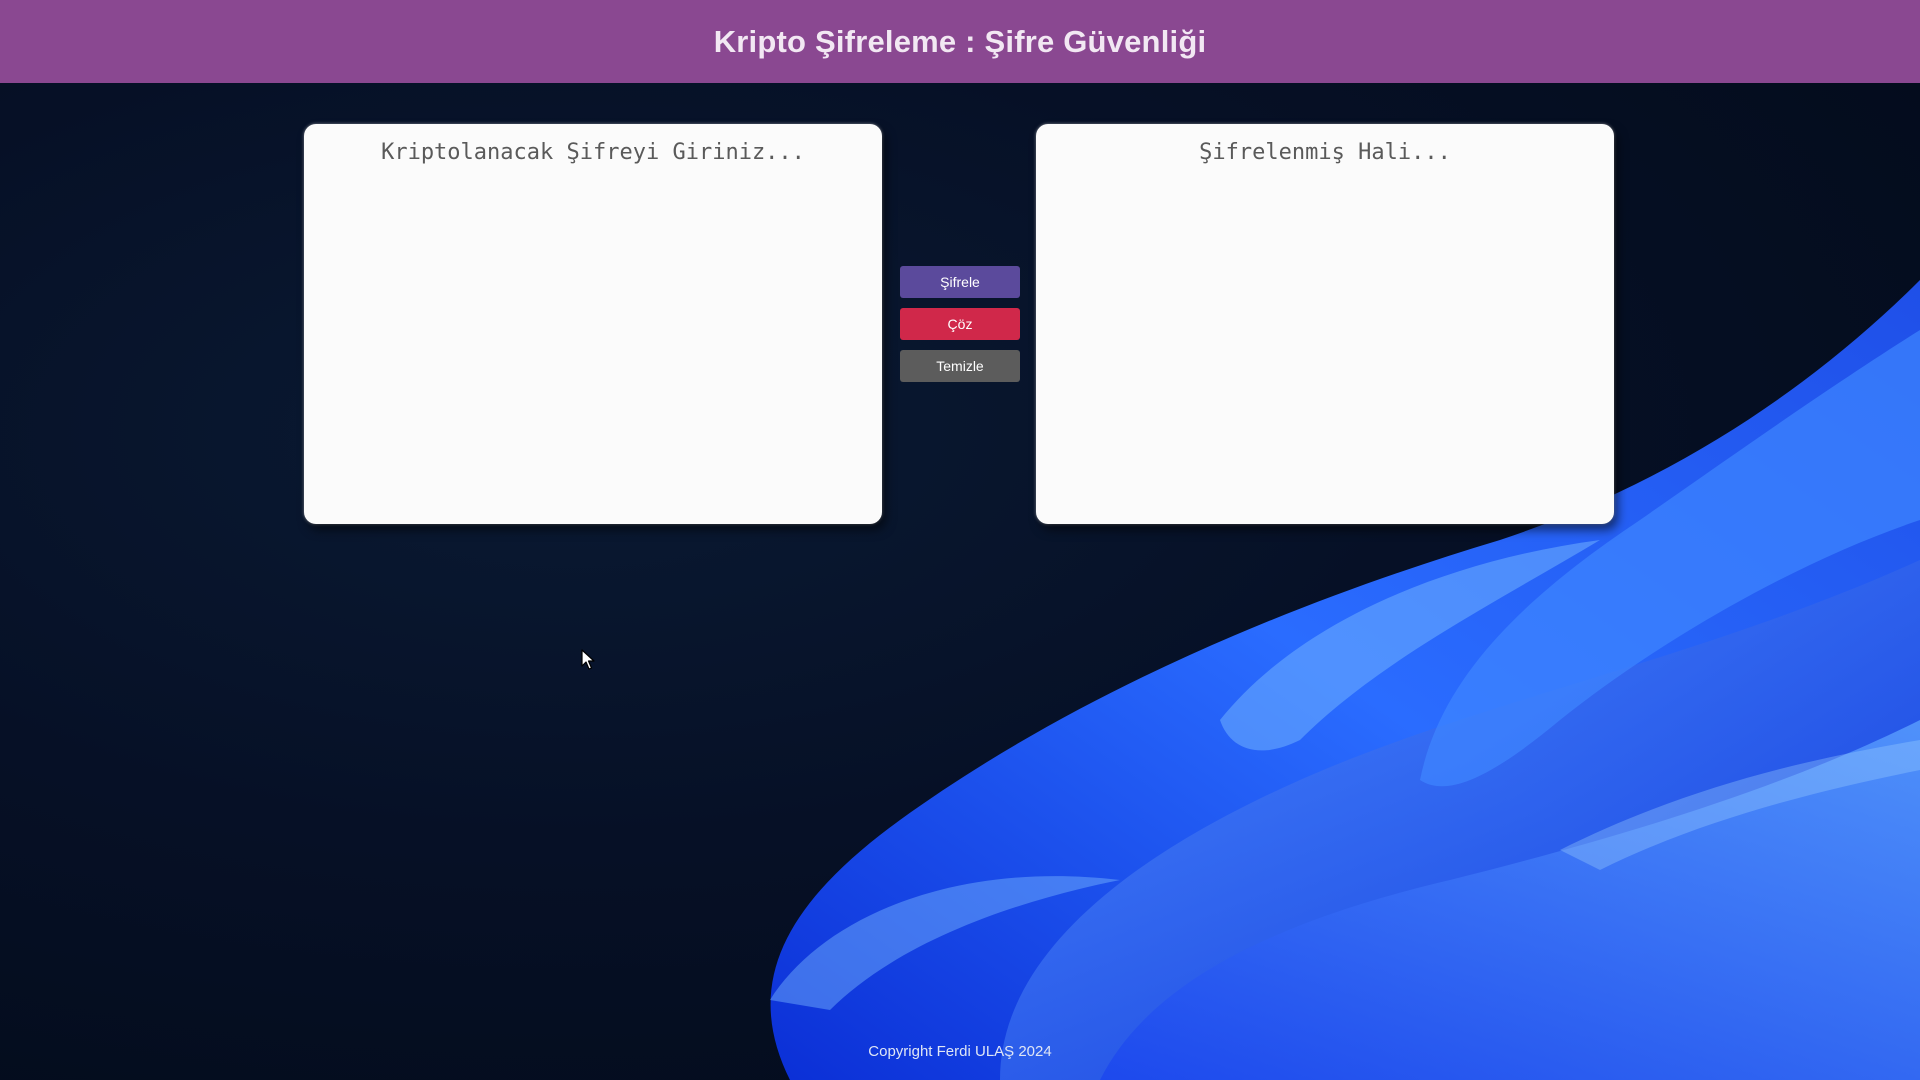 Image resolution: width=1920 pixels, height=1080 pixels. Describe the element at coordinates (960, 366) in the screenshot. I see `clear-button: Temizle` at that location.